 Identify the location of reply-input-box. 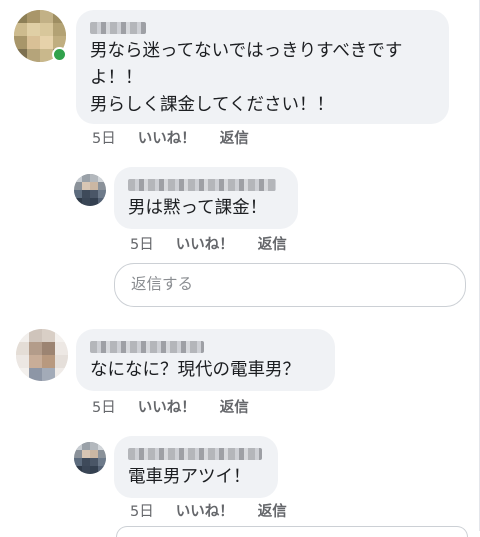
(290, 285).